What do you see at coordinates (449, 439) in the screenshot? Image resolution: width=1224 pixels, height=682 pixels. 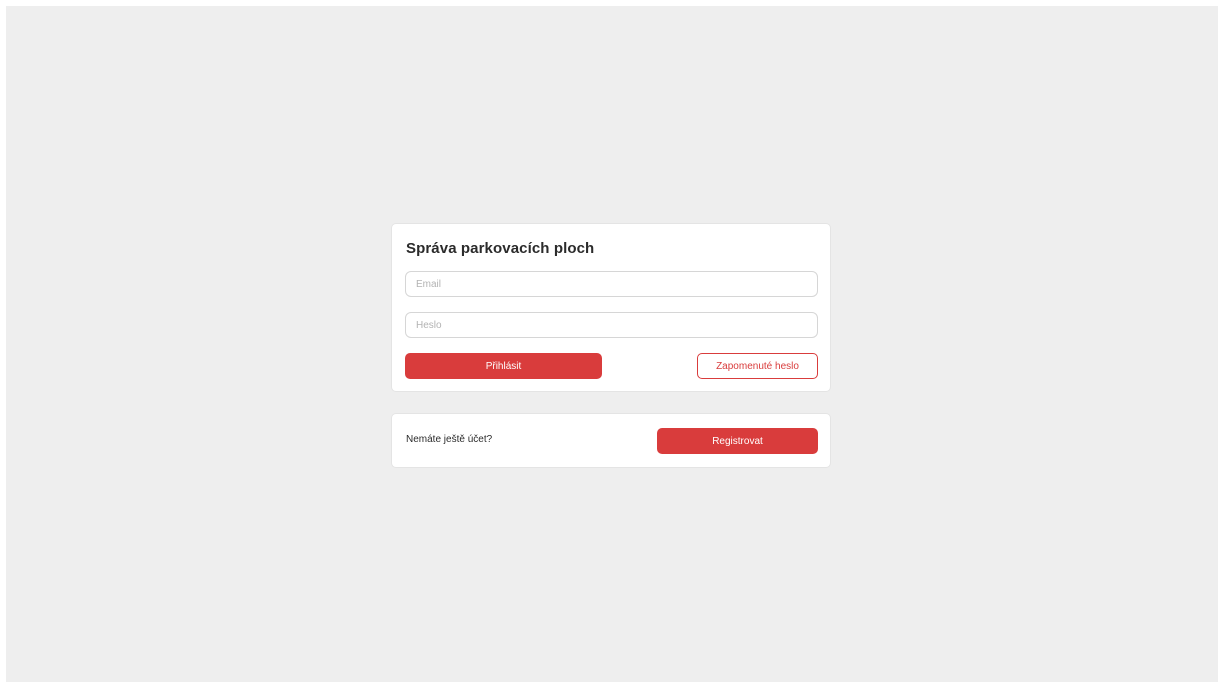 I see `register-prompt: Nemáte ještě účet?` at bounding box center [449, 439].